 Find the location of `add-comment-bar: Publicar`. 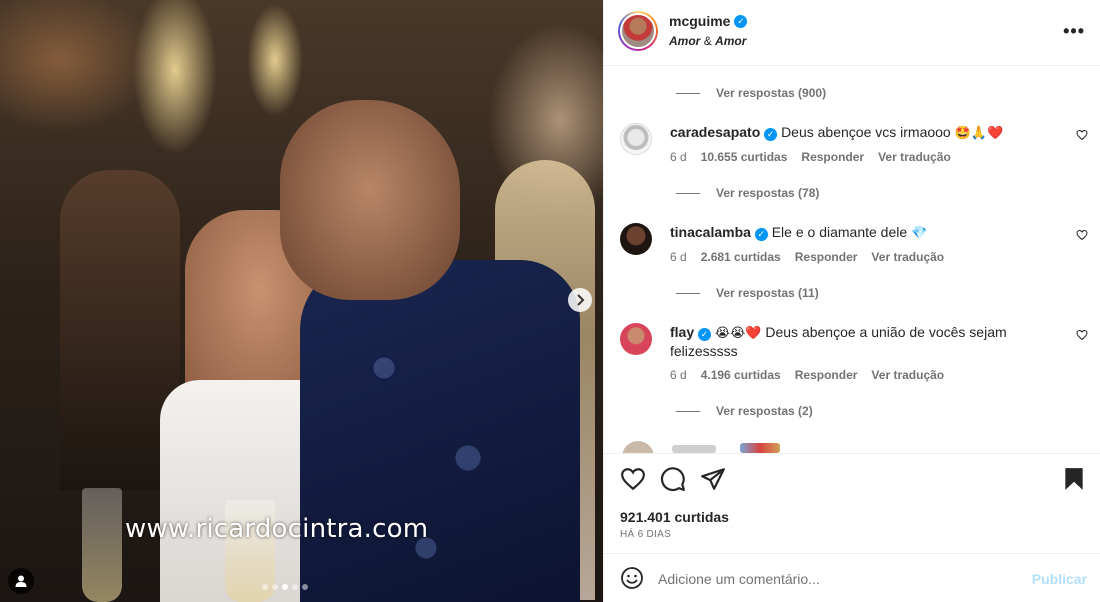

add-comment-bar: Publicar is located at coordinates (852, 577).